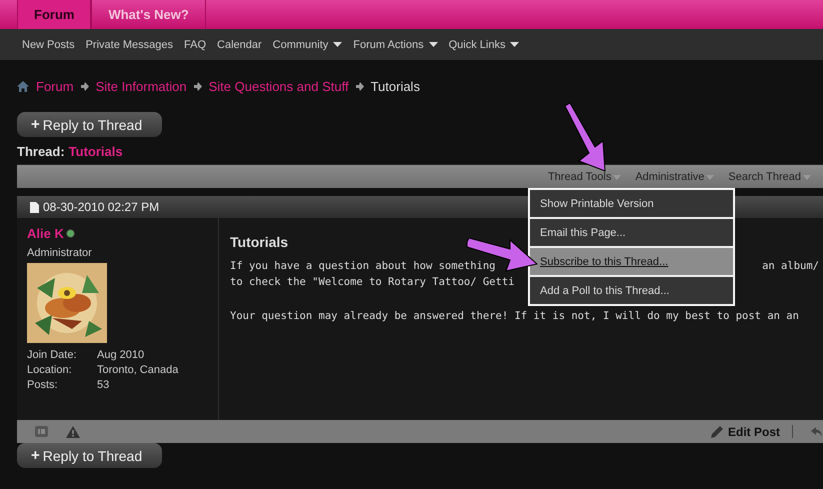 This screenshot has width=823, height=489. I want to click on menu-item: Show Printable Version, so click(631, 203).